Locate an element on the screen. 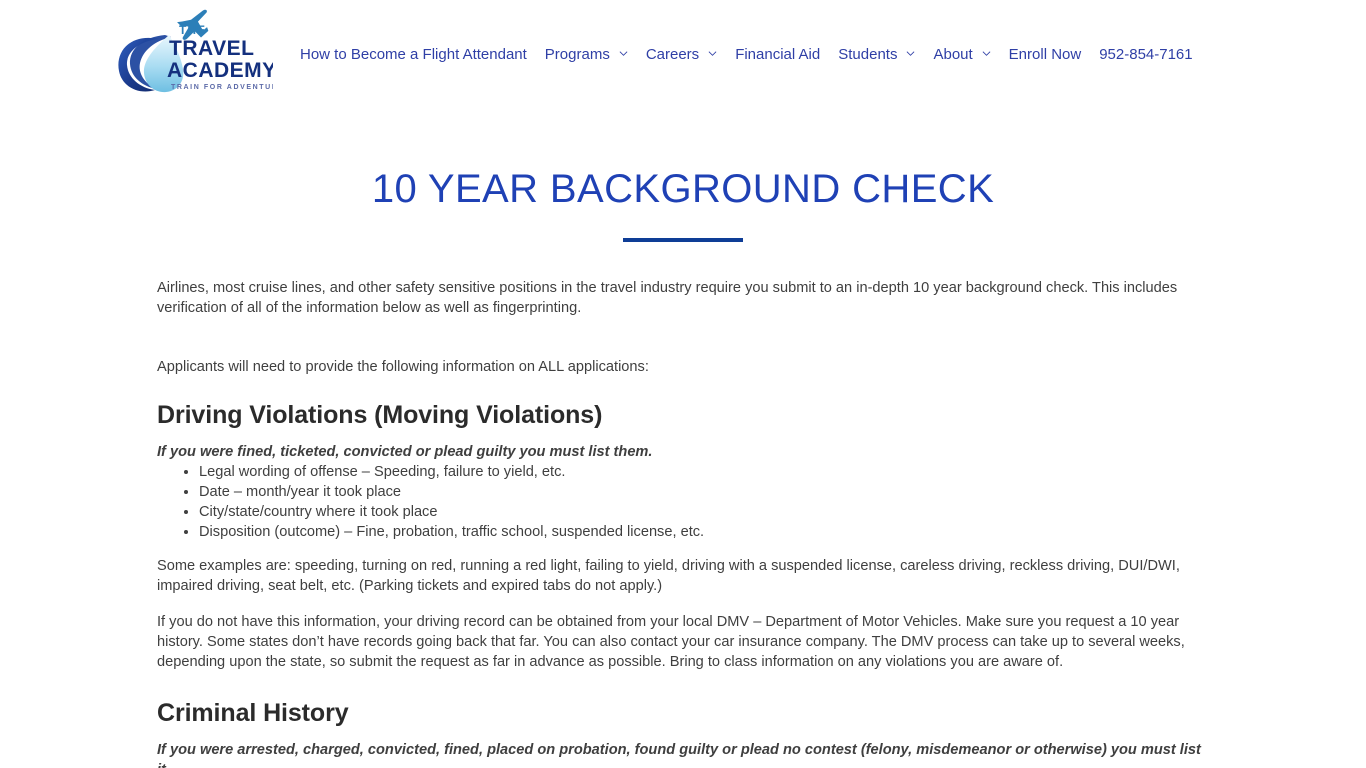 The width and height of the screenshot is (1366, 768). nav-item-how-to-become-a-flight-attendant: How to Become a Flight Attendant is located at coordinates (413, 54).